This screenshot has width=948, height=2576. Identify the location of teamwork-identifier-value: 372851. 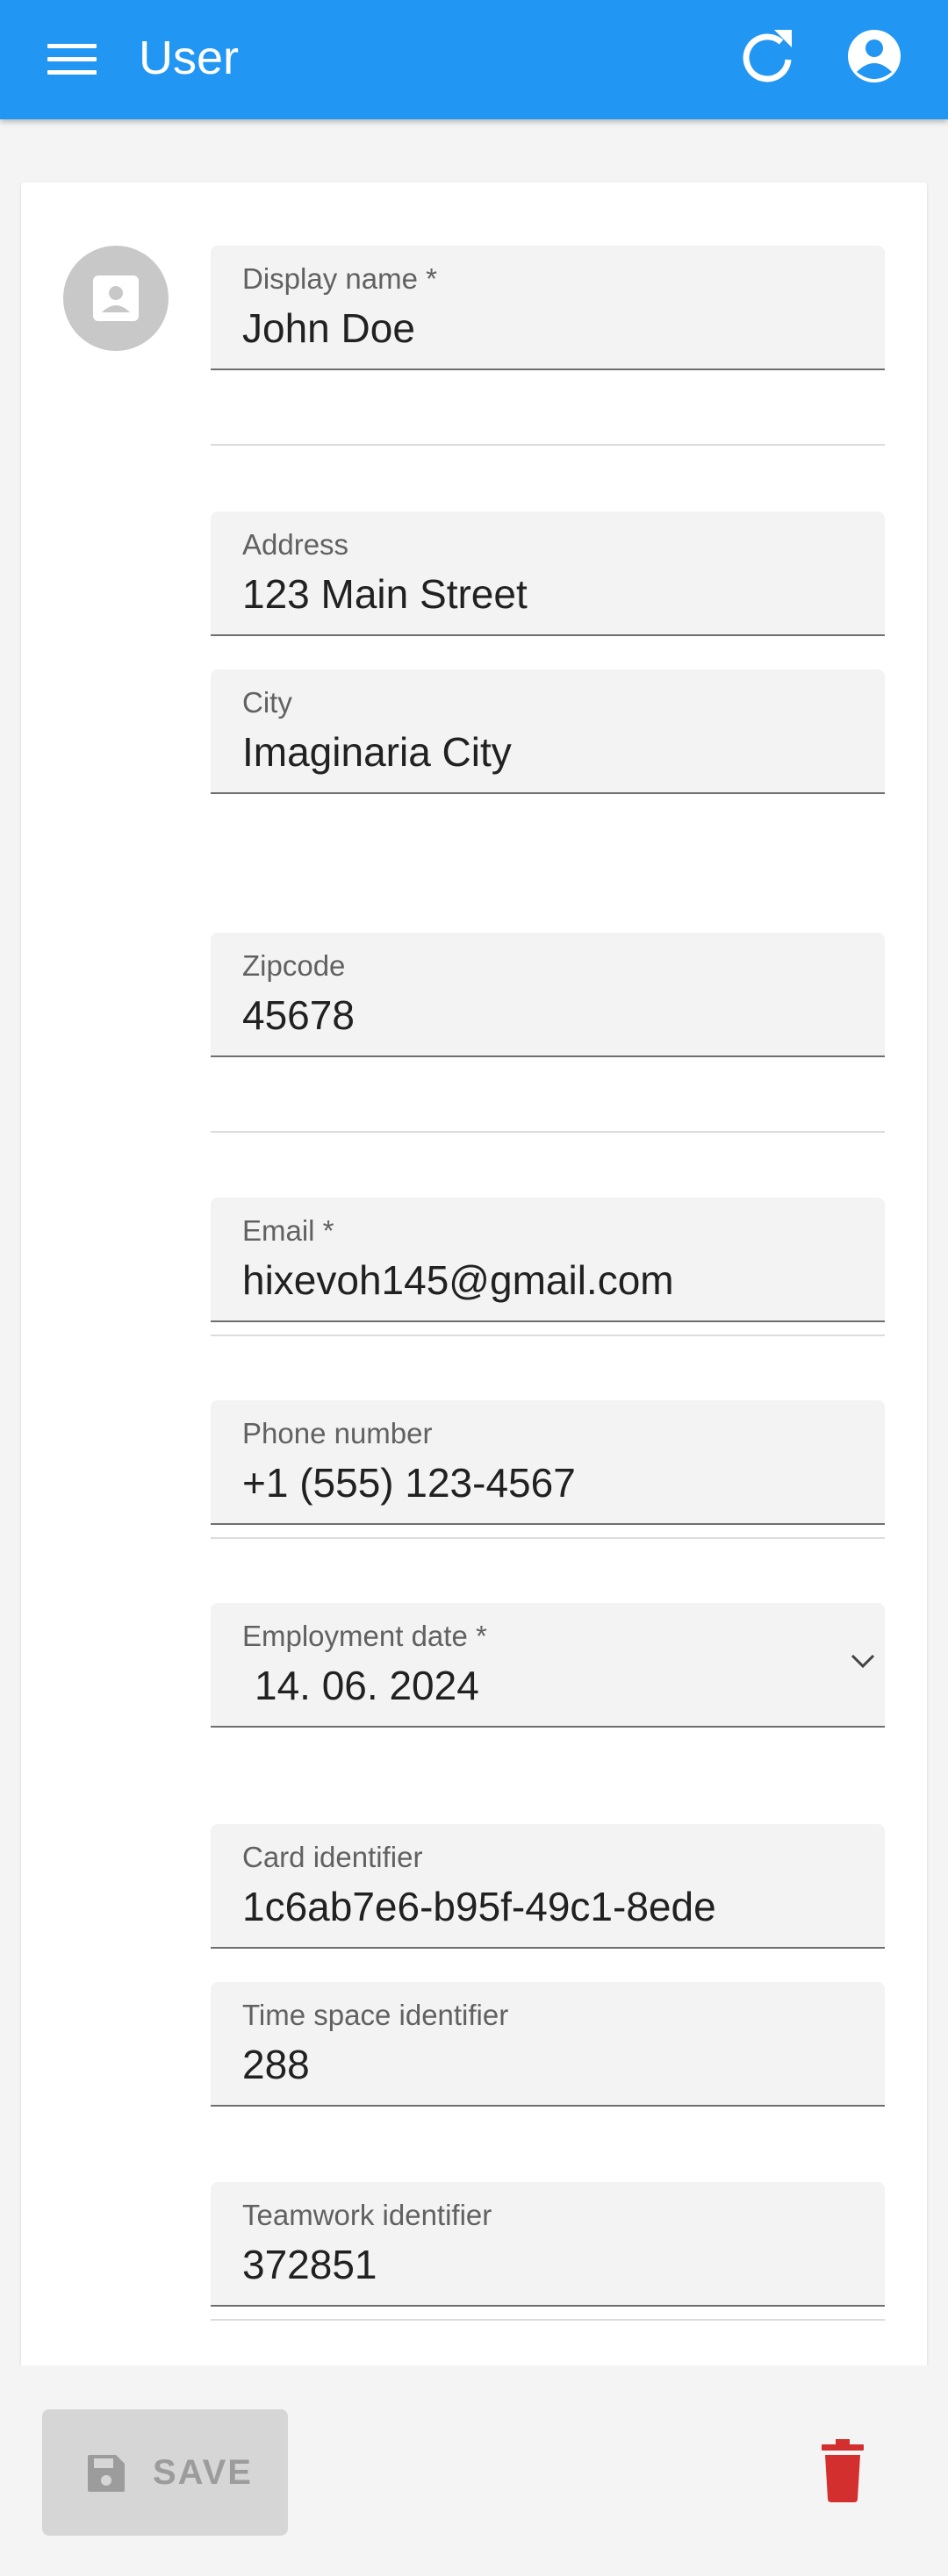
(309, 2264).